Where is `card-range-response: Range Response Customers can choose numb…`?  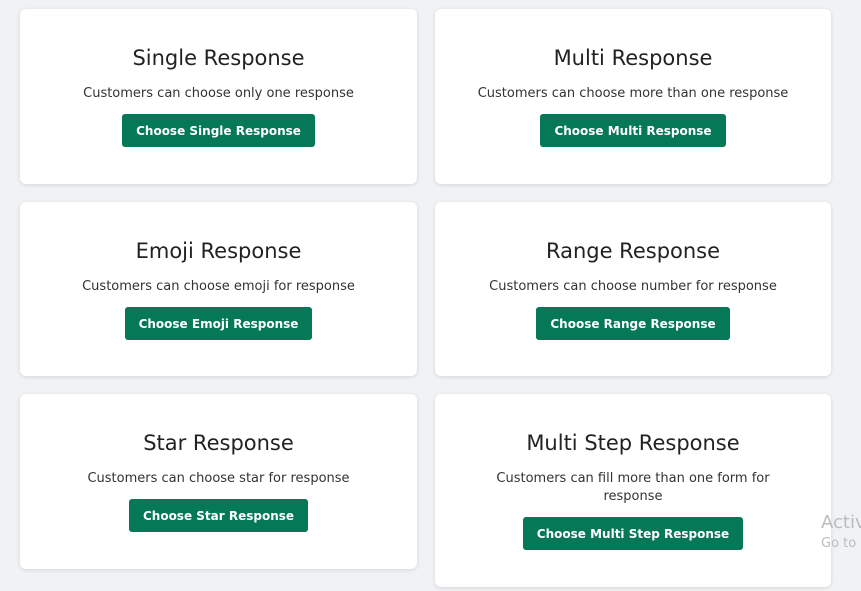
card-range-response: Range Response Customers can choose numb… is located at coordinates (633, 289).